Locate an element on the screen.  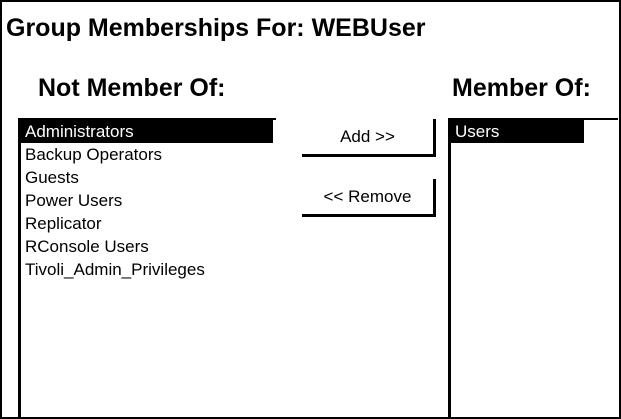
add-button: Add >> is located at coordinates (369, 138).